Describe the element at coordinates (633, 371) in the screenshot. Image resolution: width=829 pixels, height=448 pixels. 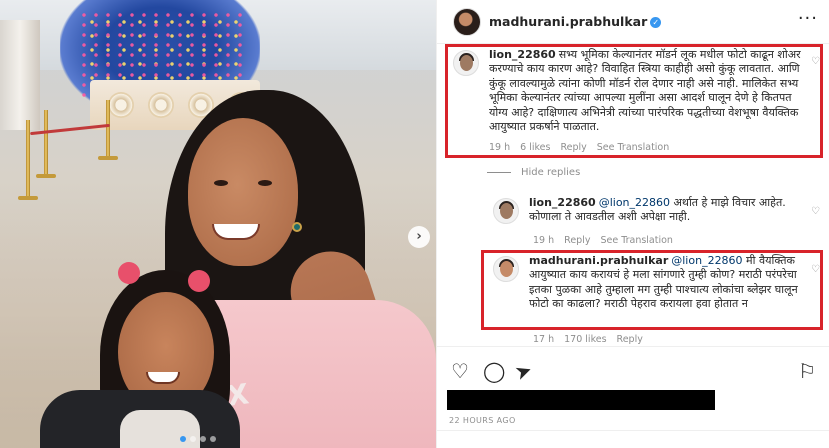
I see `post-actions: ♡ ◯ ➤ ⚐` at that location.